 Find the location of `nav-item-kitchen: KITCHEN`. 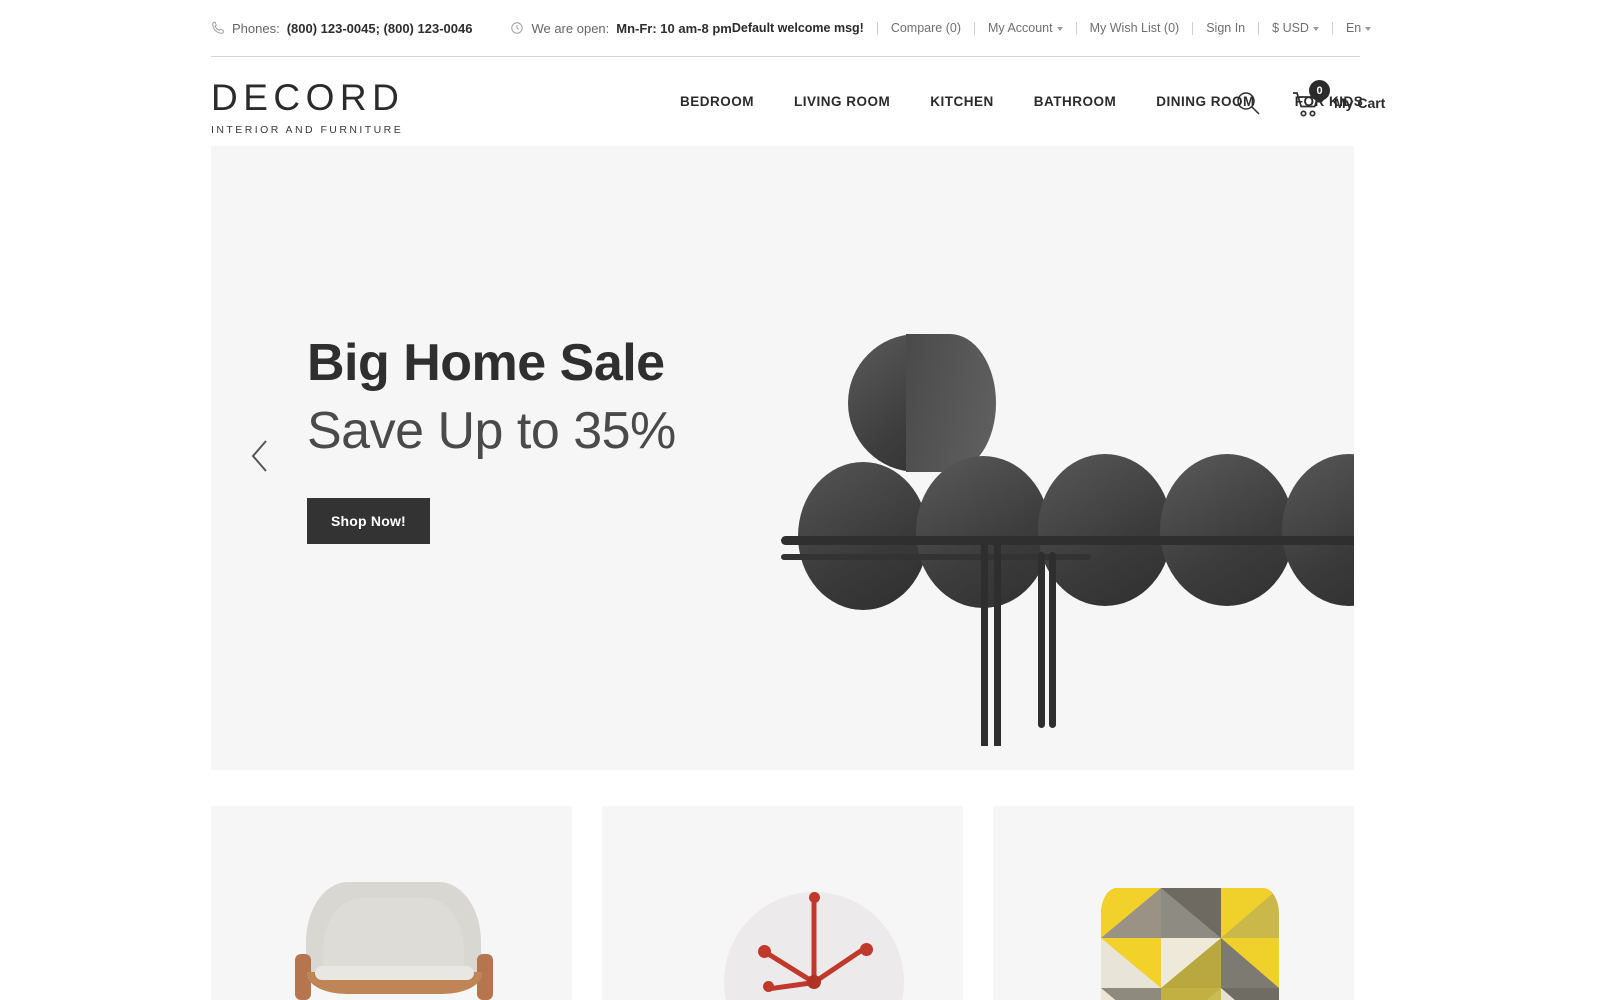

nav-item-kitchen: KITCHEN is located at coordinates (962, 101).